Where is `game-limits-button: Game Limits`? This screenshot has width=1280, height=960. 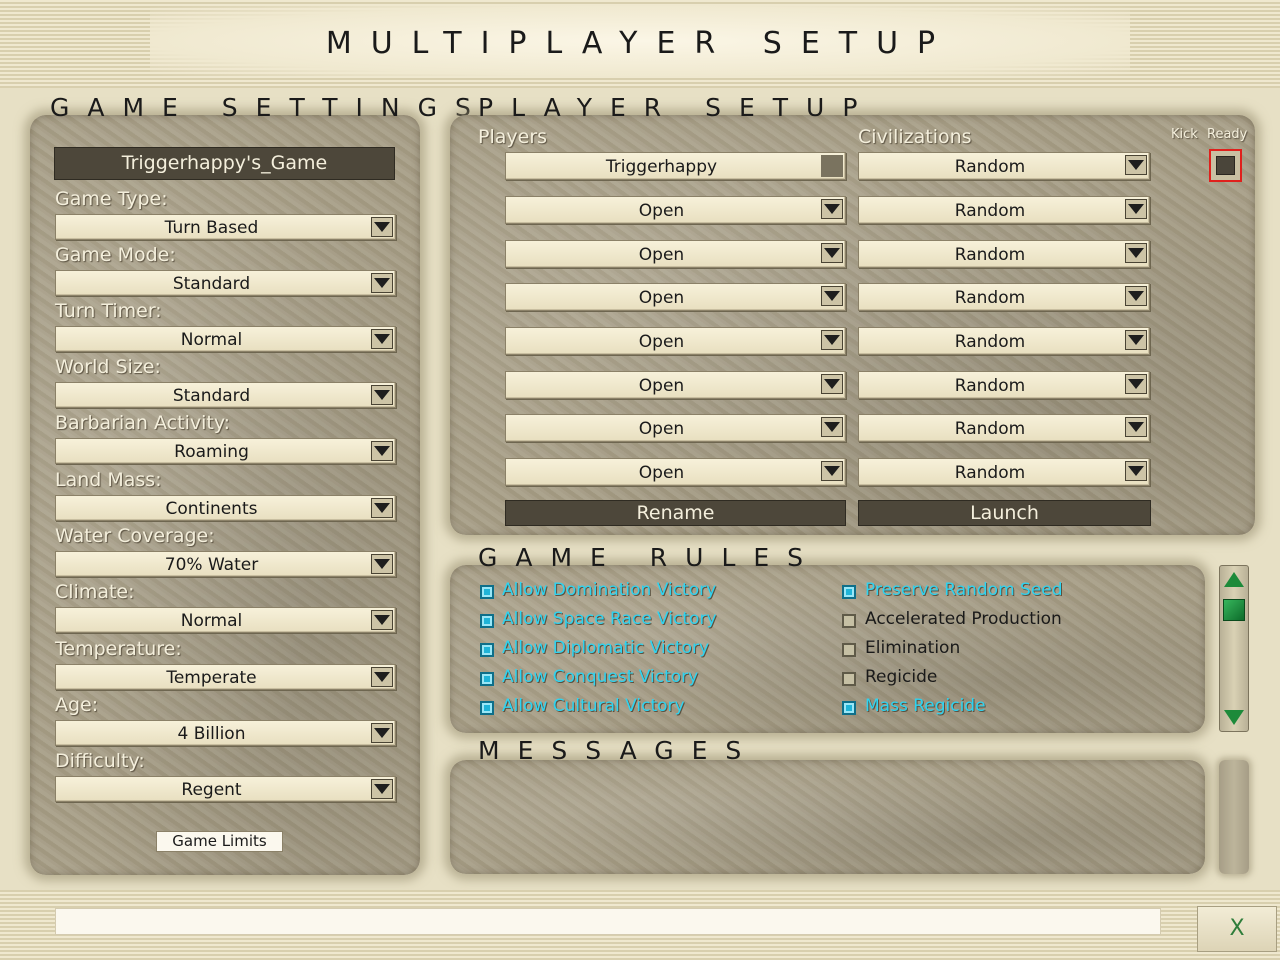
game-limits-button: Game Limits is located at coordinates (219, 841).